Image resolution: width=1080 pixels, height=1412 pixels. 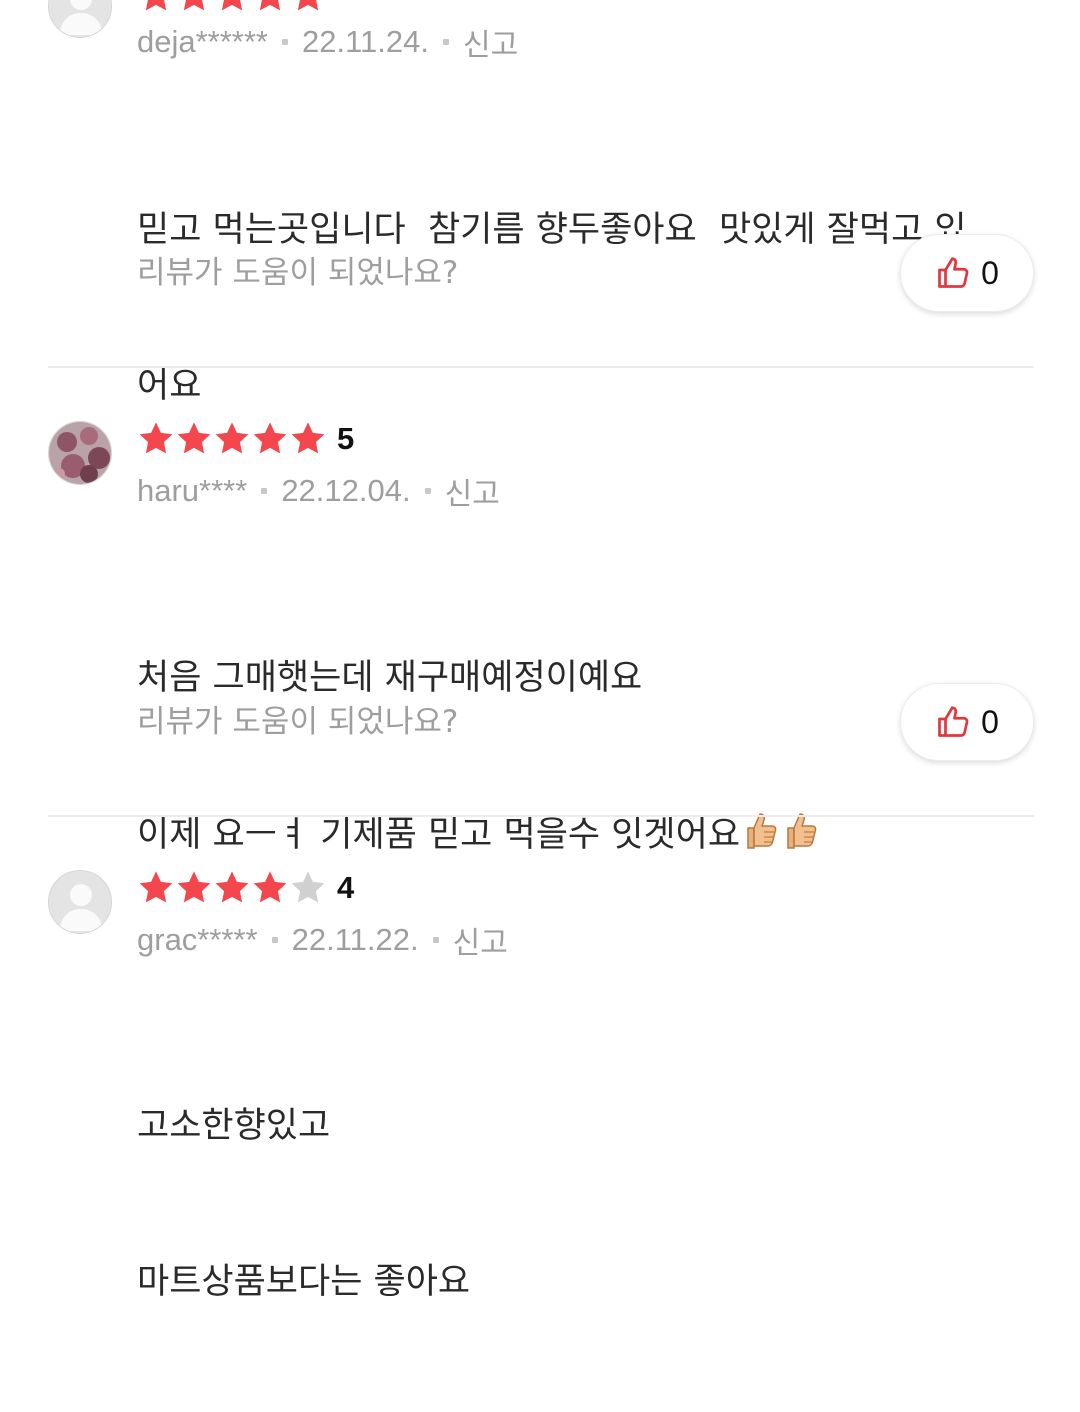 I want to click on star-rating, so click(x=232, y=9).